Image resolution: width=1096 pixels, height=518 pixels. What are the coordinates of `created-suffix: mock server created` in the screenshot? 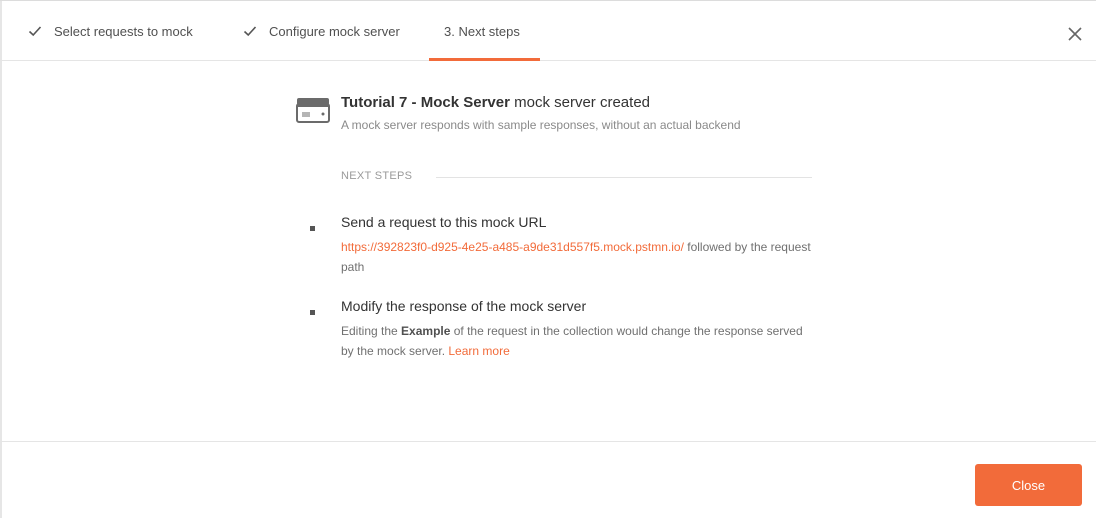 It's located at (579, 102).